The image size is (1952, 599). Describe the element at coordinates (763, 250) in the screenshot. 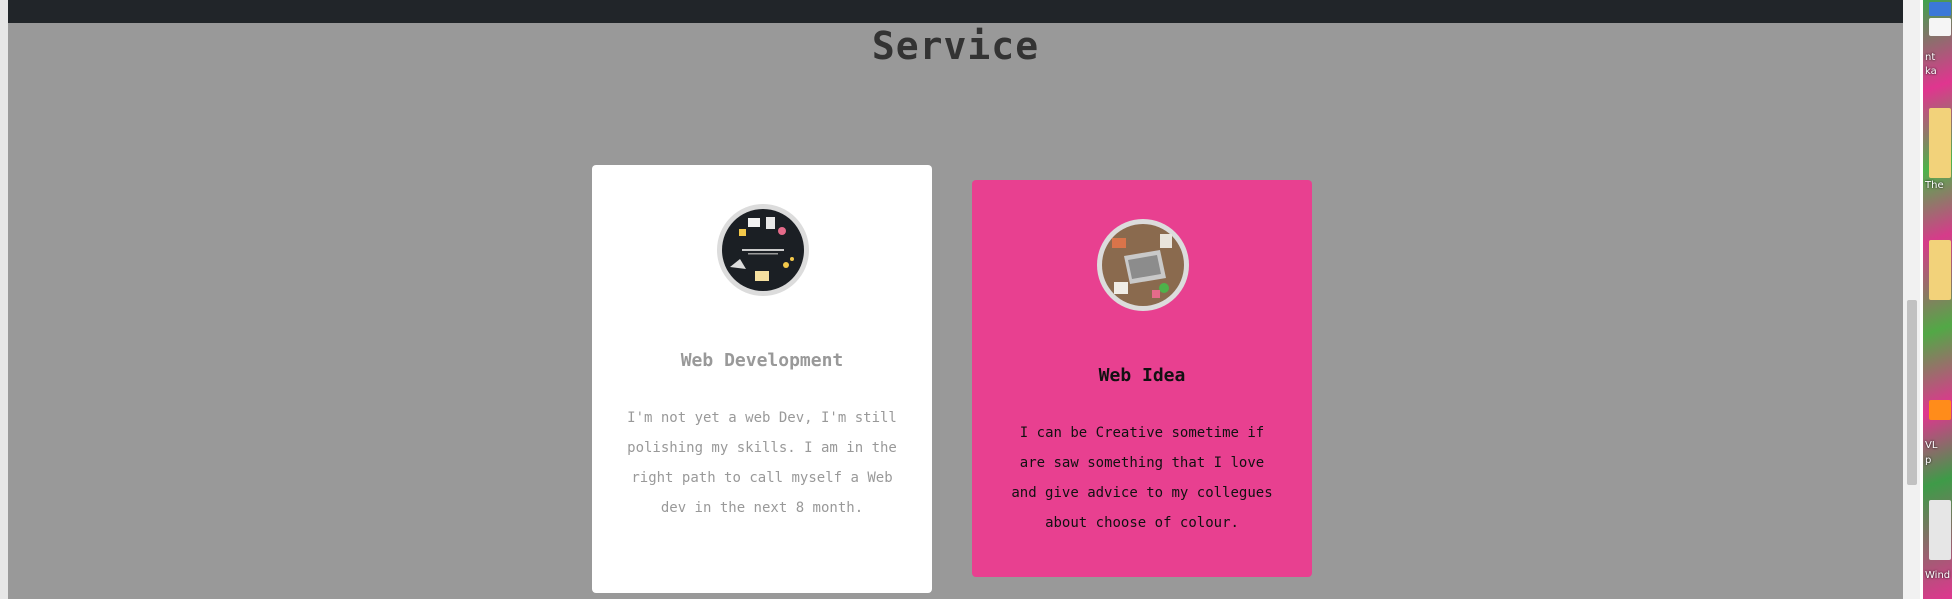

I see `web-development-image-icon` at that location.